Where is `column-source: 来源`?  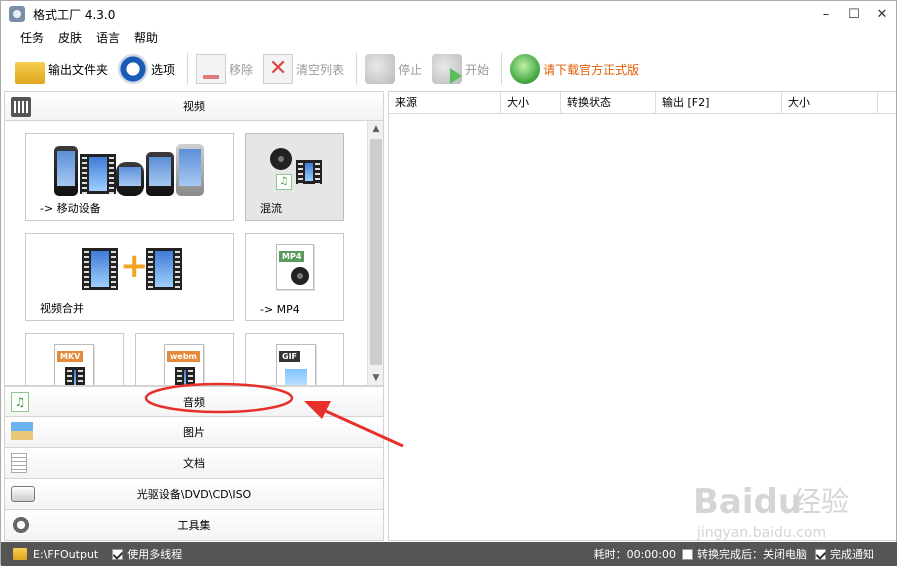 column-source: 来源 is located at coordinates (445, 102).